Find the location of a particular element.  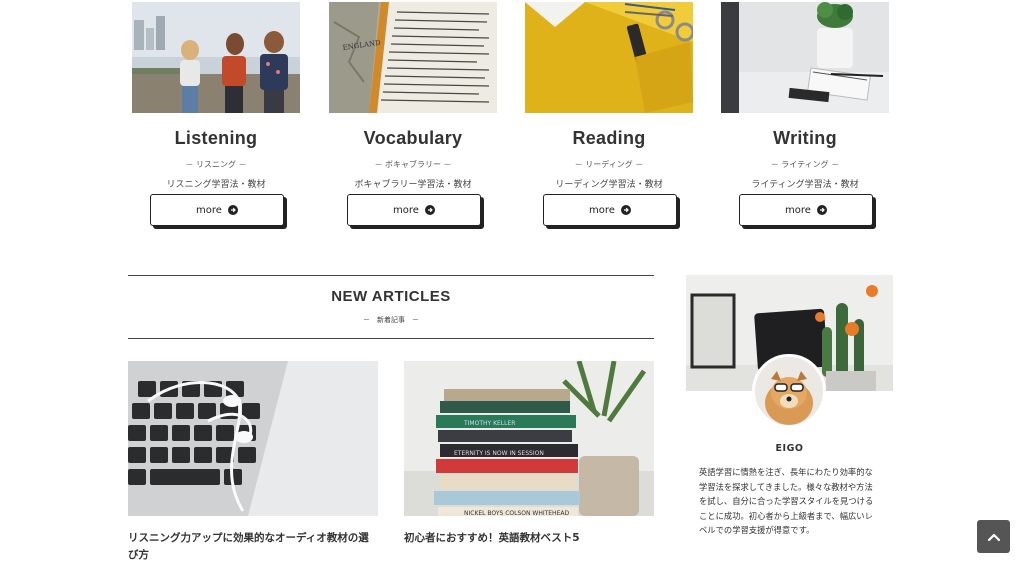

back-to-top-button is located at coordinates (993, 536).